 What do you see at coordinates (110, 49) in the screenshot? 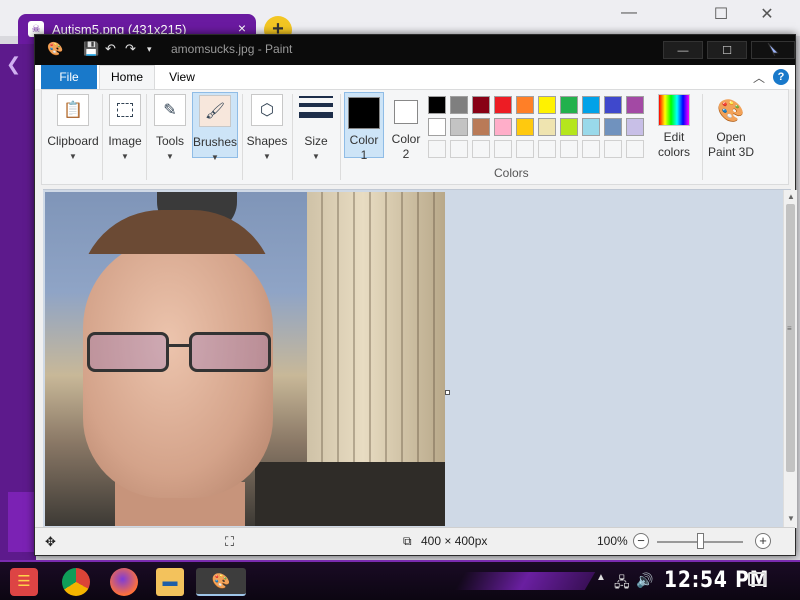
I see `undo-icon: ↶` at bounding box center [110, 49].